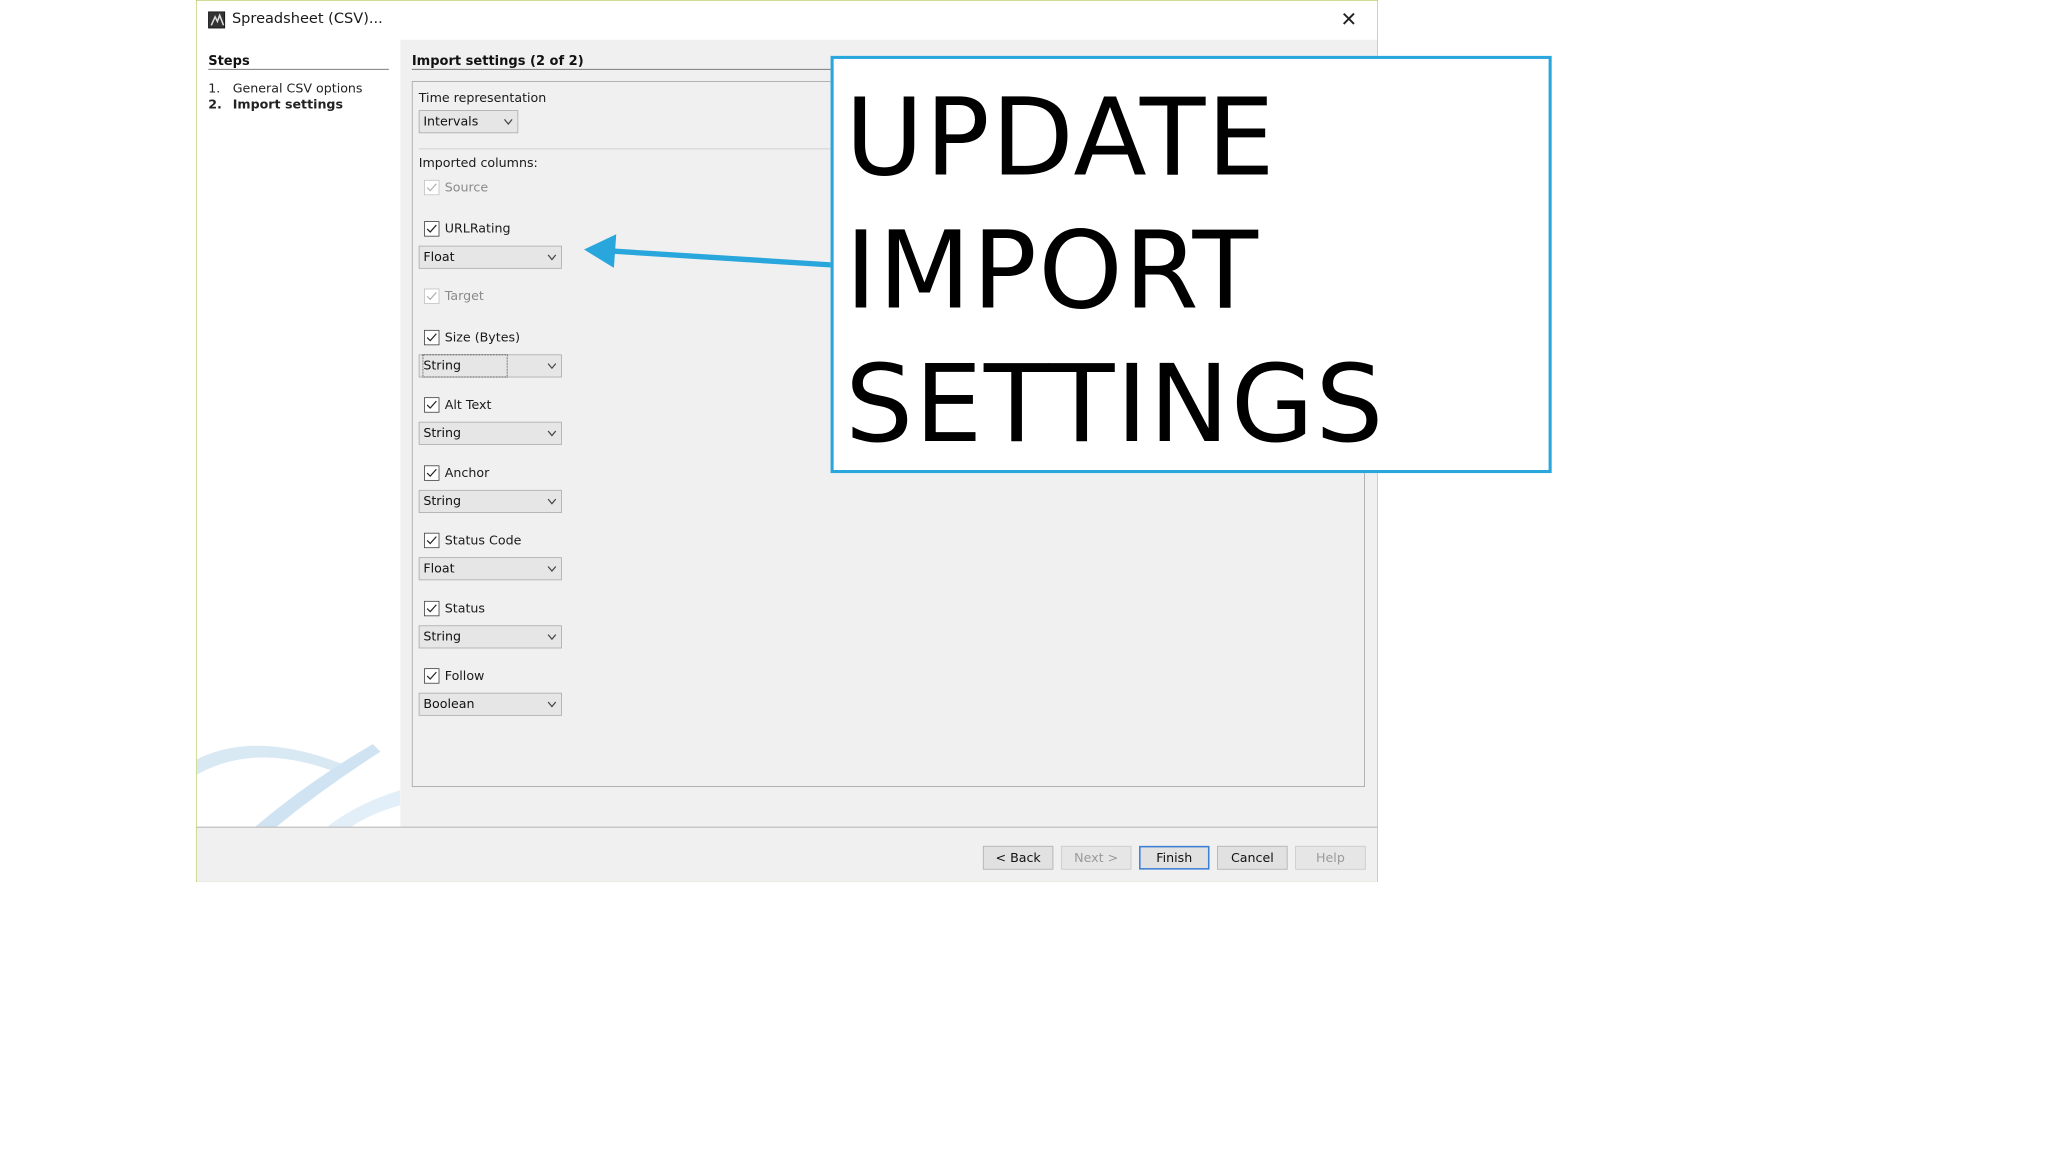 This screenshot has height=1152, width=2048. I want to click on status-code-checkbox, so click(432, 540).